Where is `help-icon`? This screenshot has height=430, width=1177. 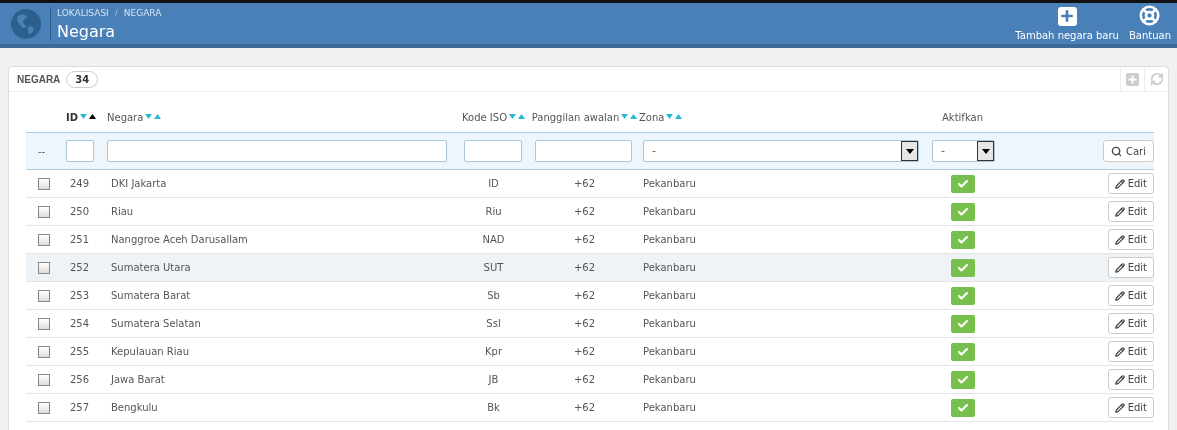 help-icon is located at coordinates (1150, 15).